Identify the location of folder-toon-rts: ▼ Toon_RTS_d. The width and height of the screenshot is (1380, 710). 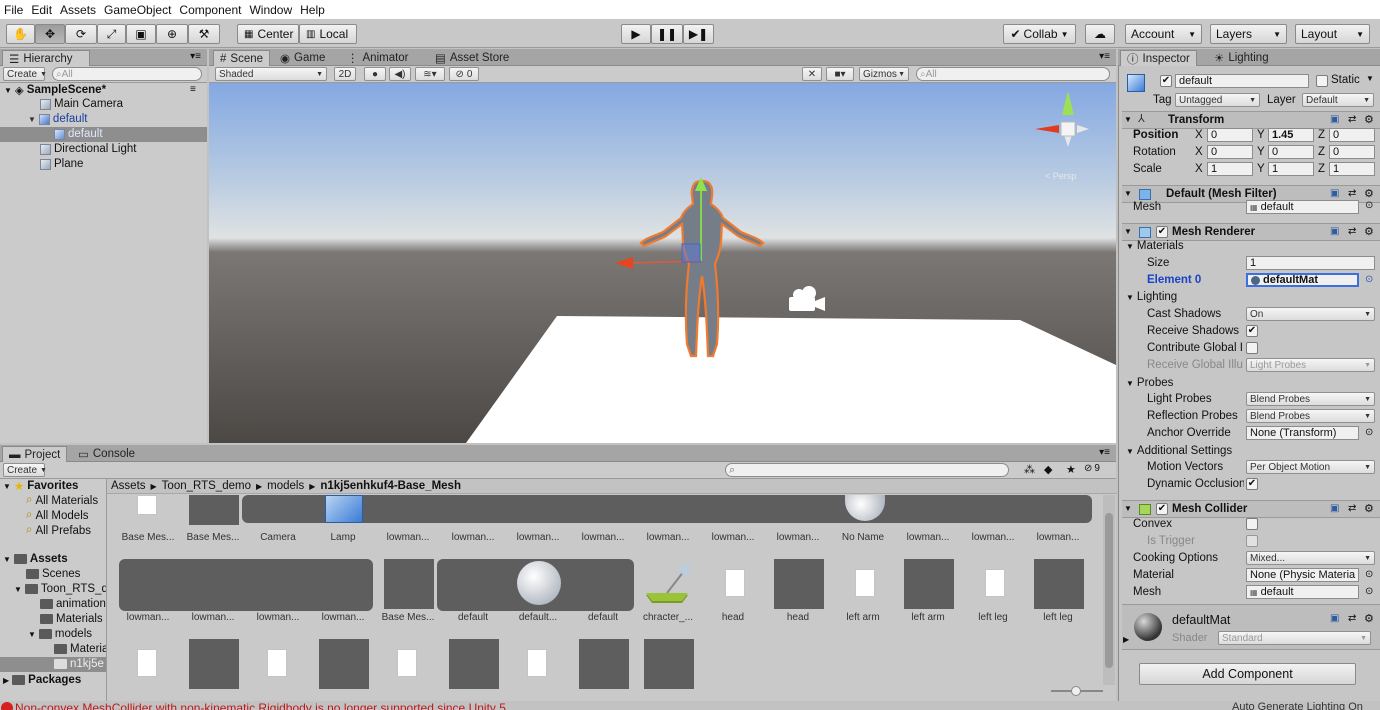
(61, 589).